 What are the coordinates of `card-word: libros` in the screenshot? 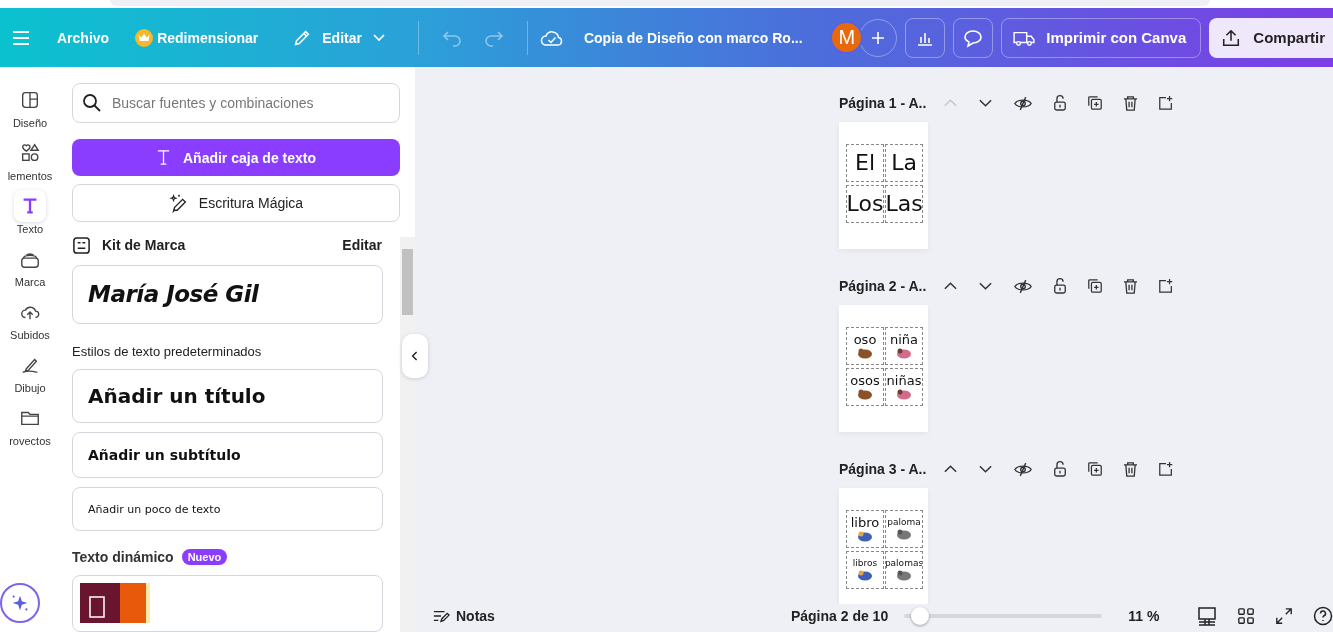 It's located at (865, 564).